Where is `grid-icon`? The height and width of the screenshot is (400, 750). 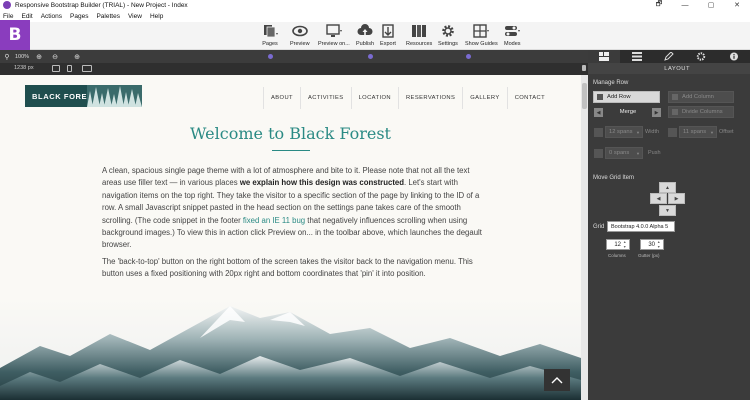
grid-icon is located at coordinates (481, 31).